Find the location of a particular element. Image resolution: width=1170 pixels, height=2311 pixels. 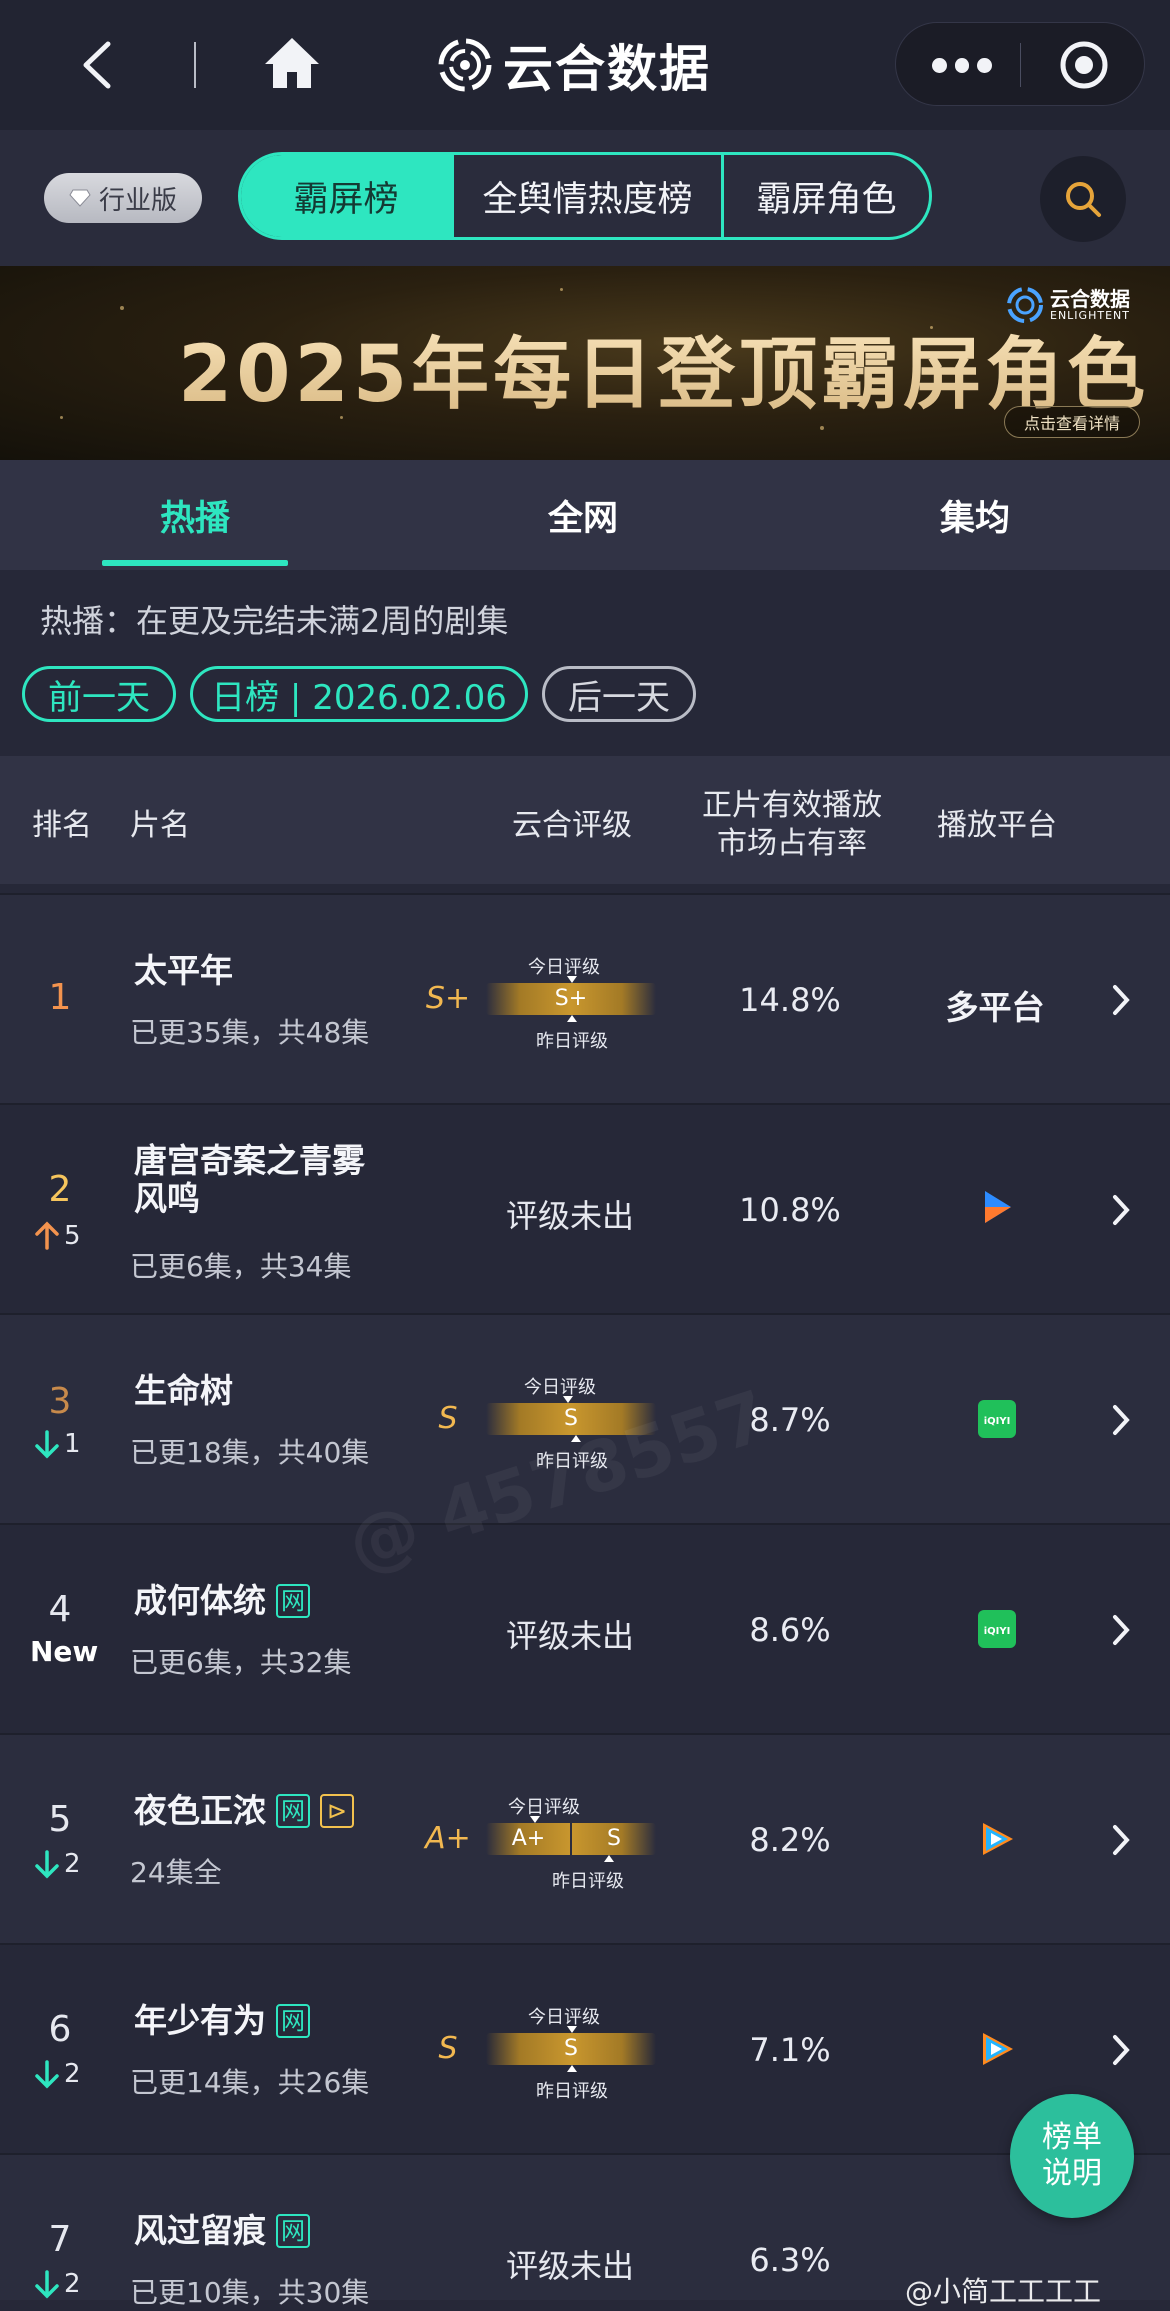

banner-detail-button: 点击查看详情 is located at coordinates (1072, 422).